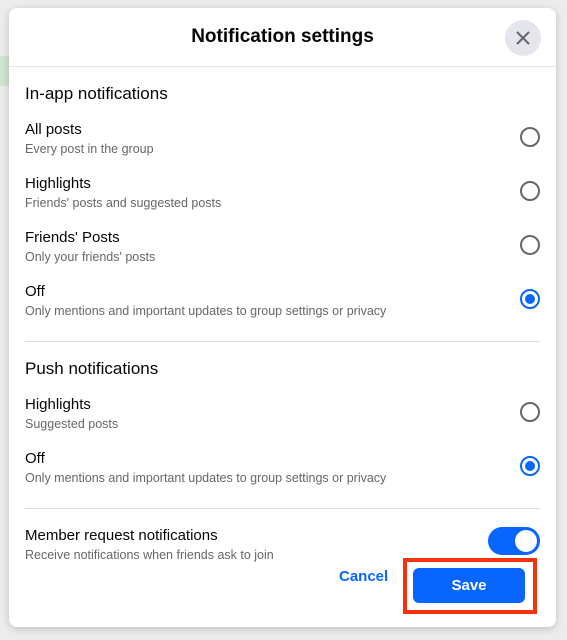  What do you see at coordinates (530, 191) in the screenshot?
I see `radio-highlights` at bounding box center [530, 191].